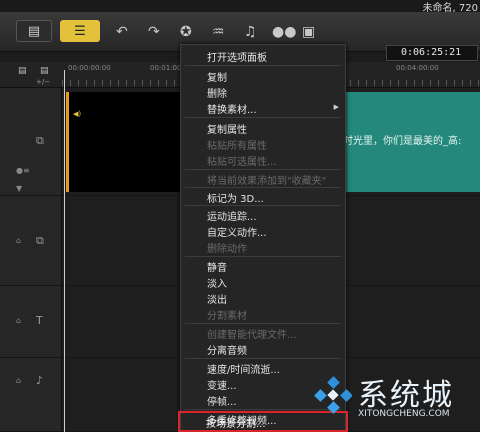 This screenshot has width=480, height=432. I want to click on menu-item-split-clip: 分割素材, so click(227, 316).